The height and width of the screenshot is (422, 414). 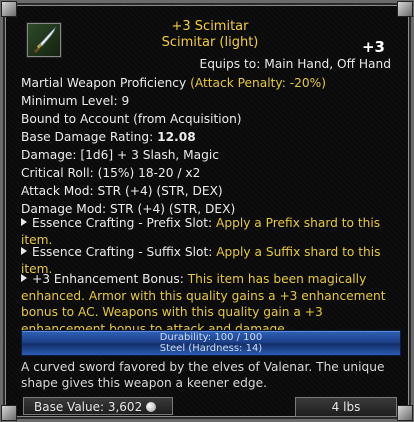 What do you see at coordinates (110, 279) in the screenshot?
I see `enhancement-bonus-name: +3 Enhancement Bonus:` at bounding box center [110, 279].